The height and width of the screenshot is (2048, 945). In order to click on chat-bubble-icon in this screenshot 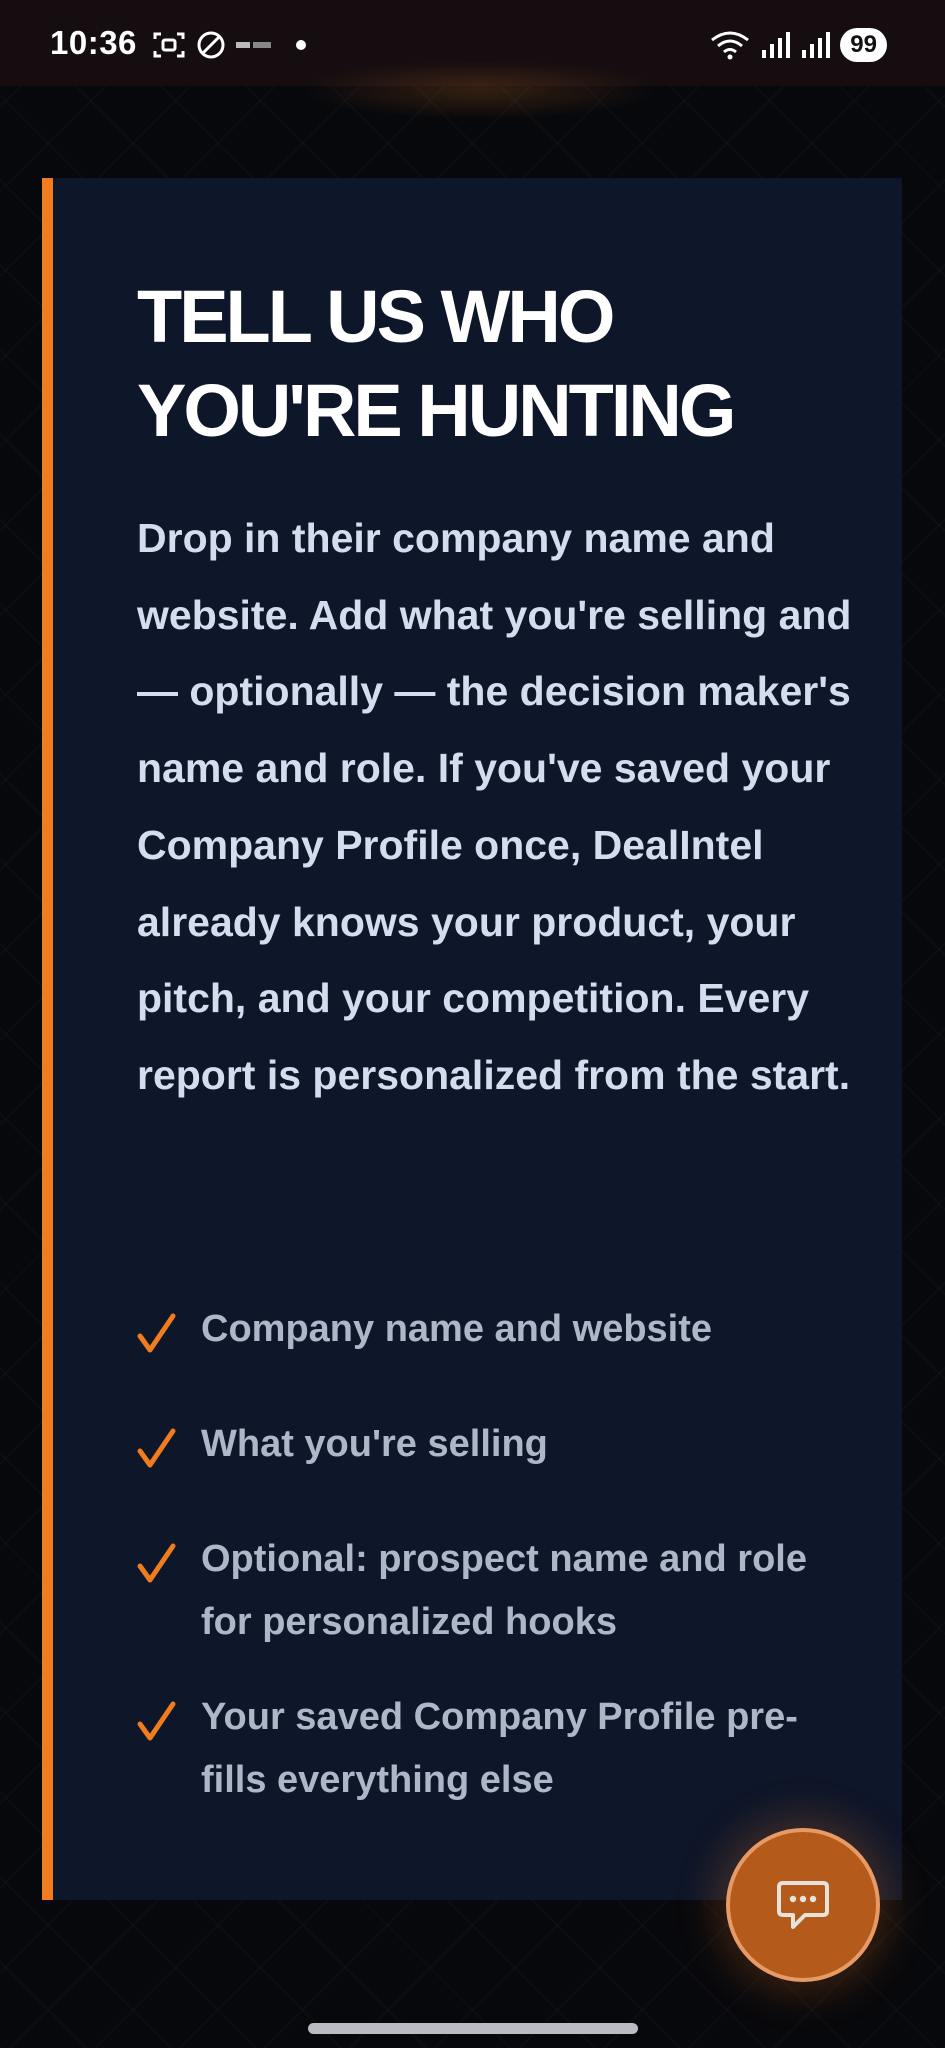, I will do `click(803, 1905)`.